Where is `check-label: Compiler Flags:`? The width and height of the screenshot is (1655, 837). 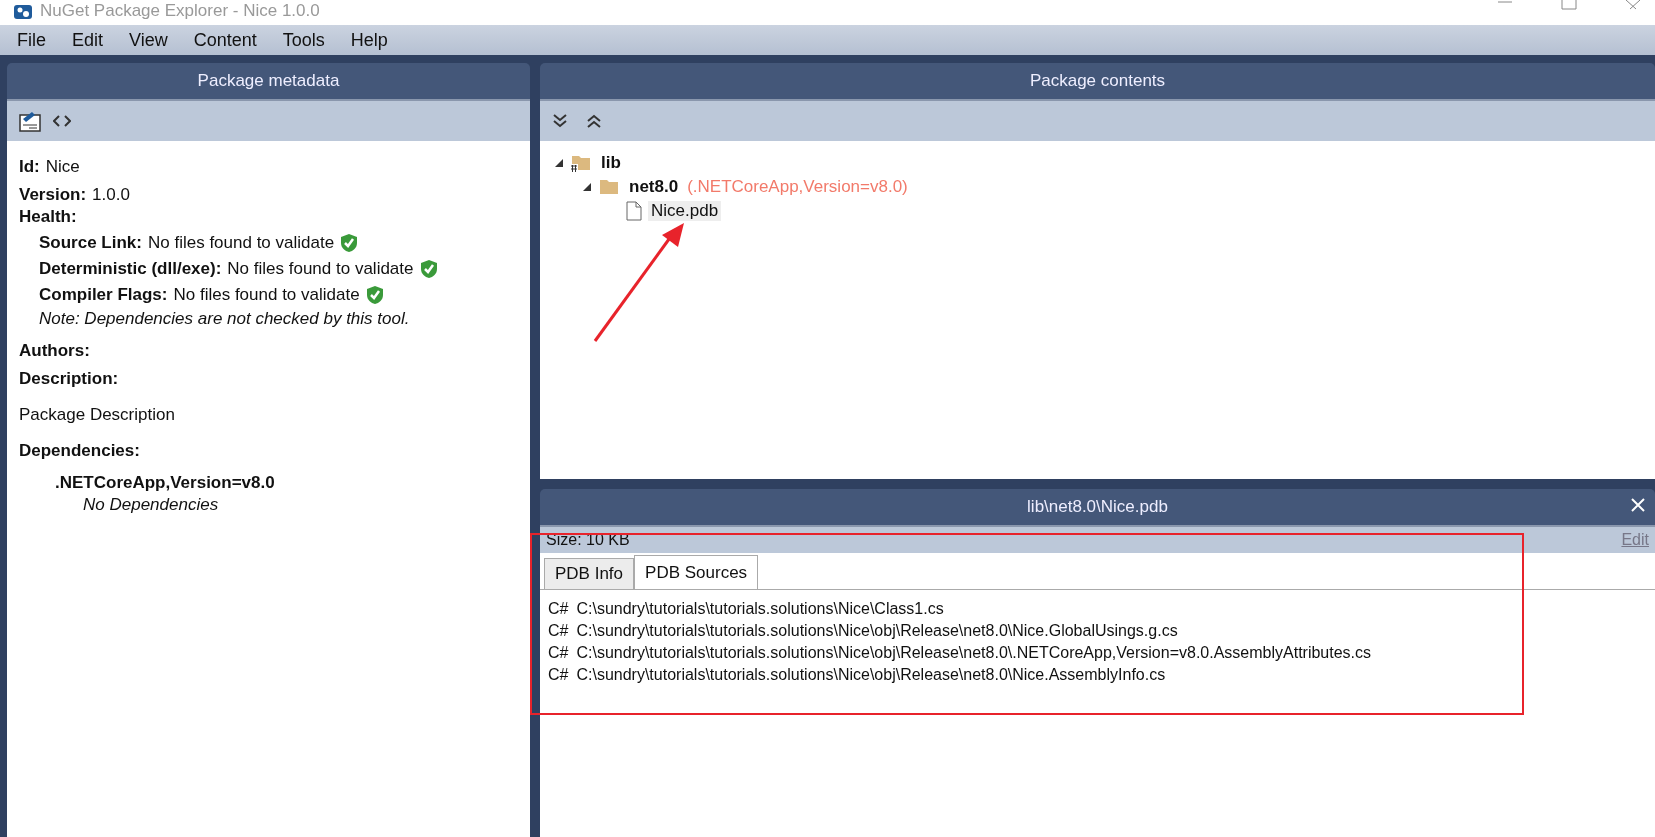 check-label: Compiler Flags: is located at coordinates (103, 295).